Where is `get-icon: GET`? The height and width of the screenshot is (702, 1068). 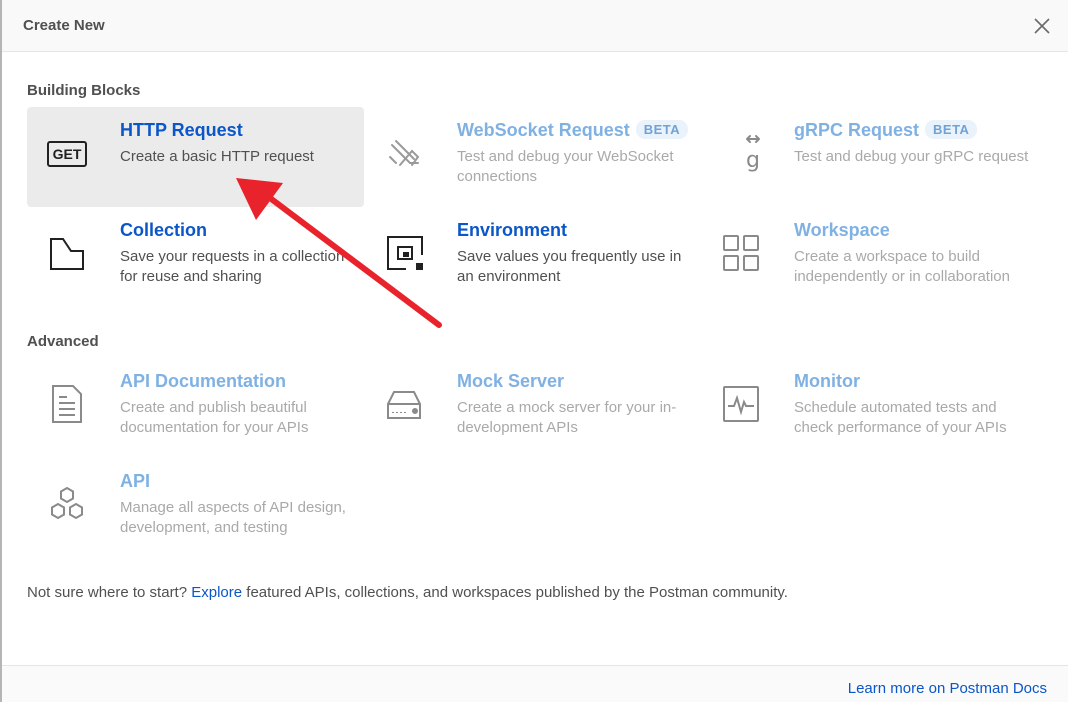
get-icon: GET is located at coordinates (67, 153).